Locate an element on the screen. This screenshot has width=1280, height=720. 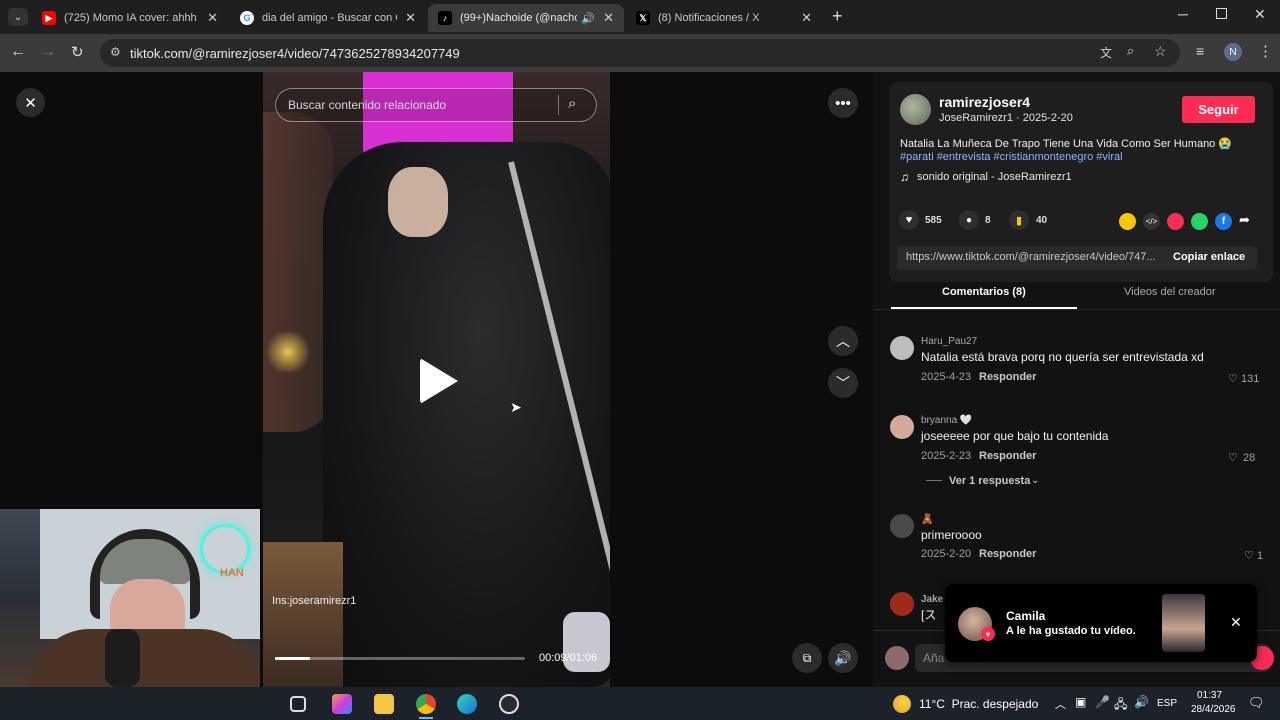
comment-button: ● is located at coordinates (969, 220).